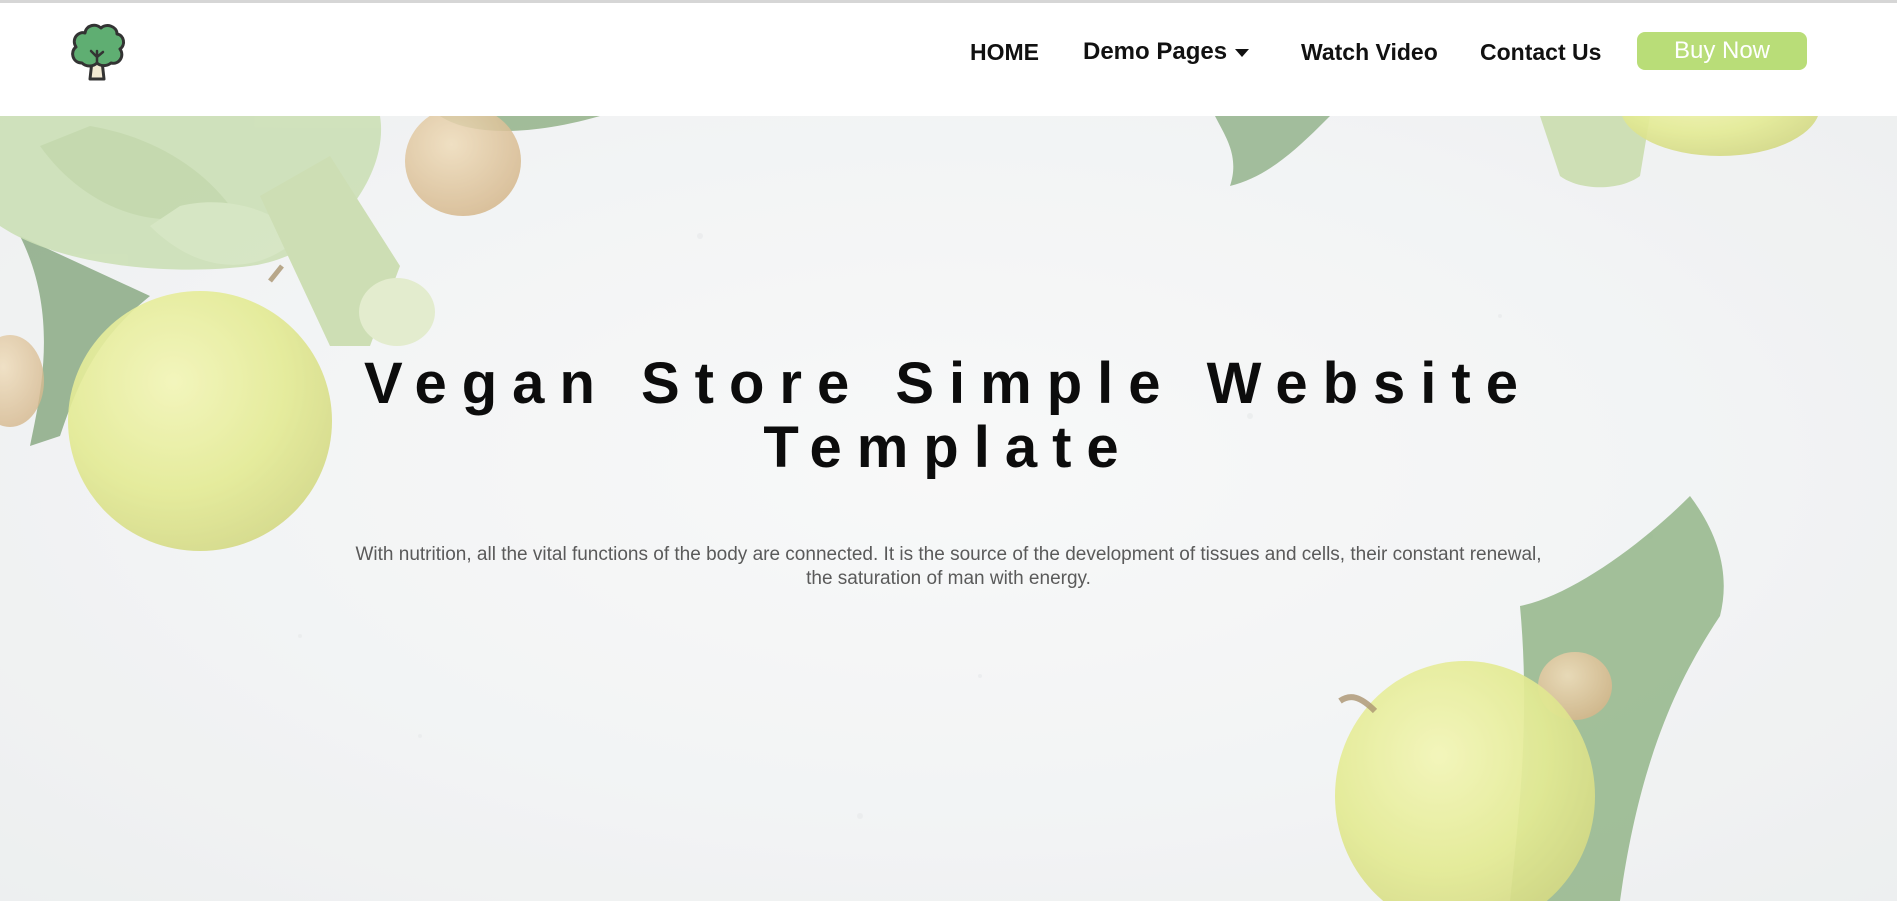 The width and height of the screenshot is (1897, 901). I want to click on hero-title: Vegan Store Simple Website Template, so click(948, 416).